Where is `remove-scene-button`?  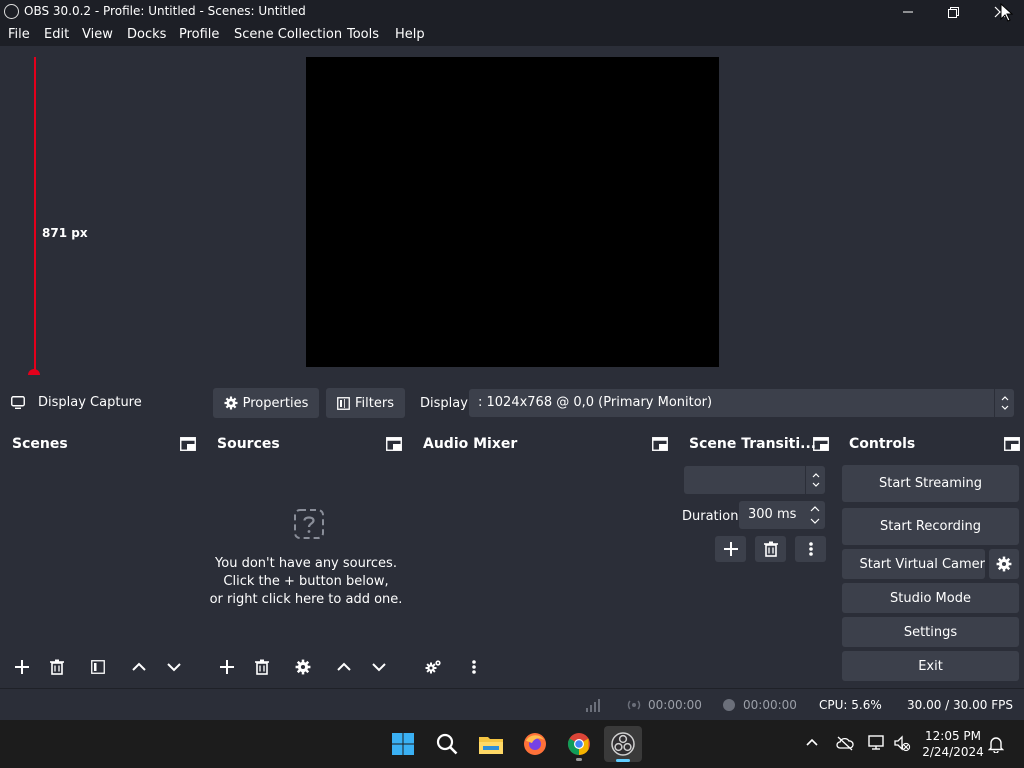 remove-scene-button is located at coordinates (57, 667).